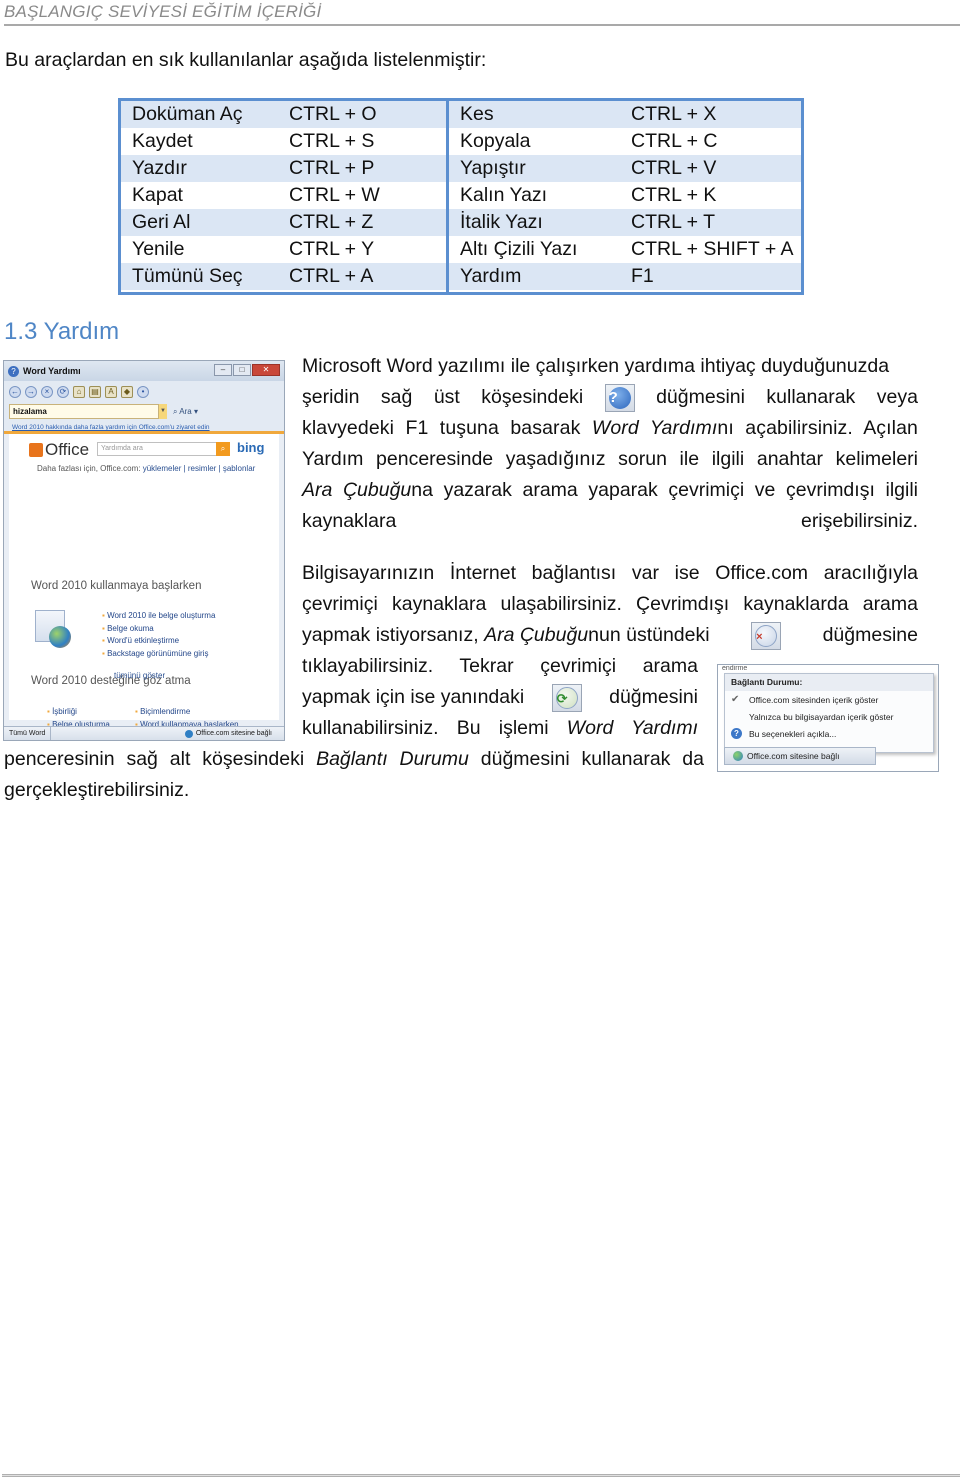 Image resolution: width=960 pixels, height=1478 pixels. What do you see at coordinates (434, 728) in the screenshot?
I see `text: kullanabilirsiniz. Bu işlemi` at bounding box center [434, 728].